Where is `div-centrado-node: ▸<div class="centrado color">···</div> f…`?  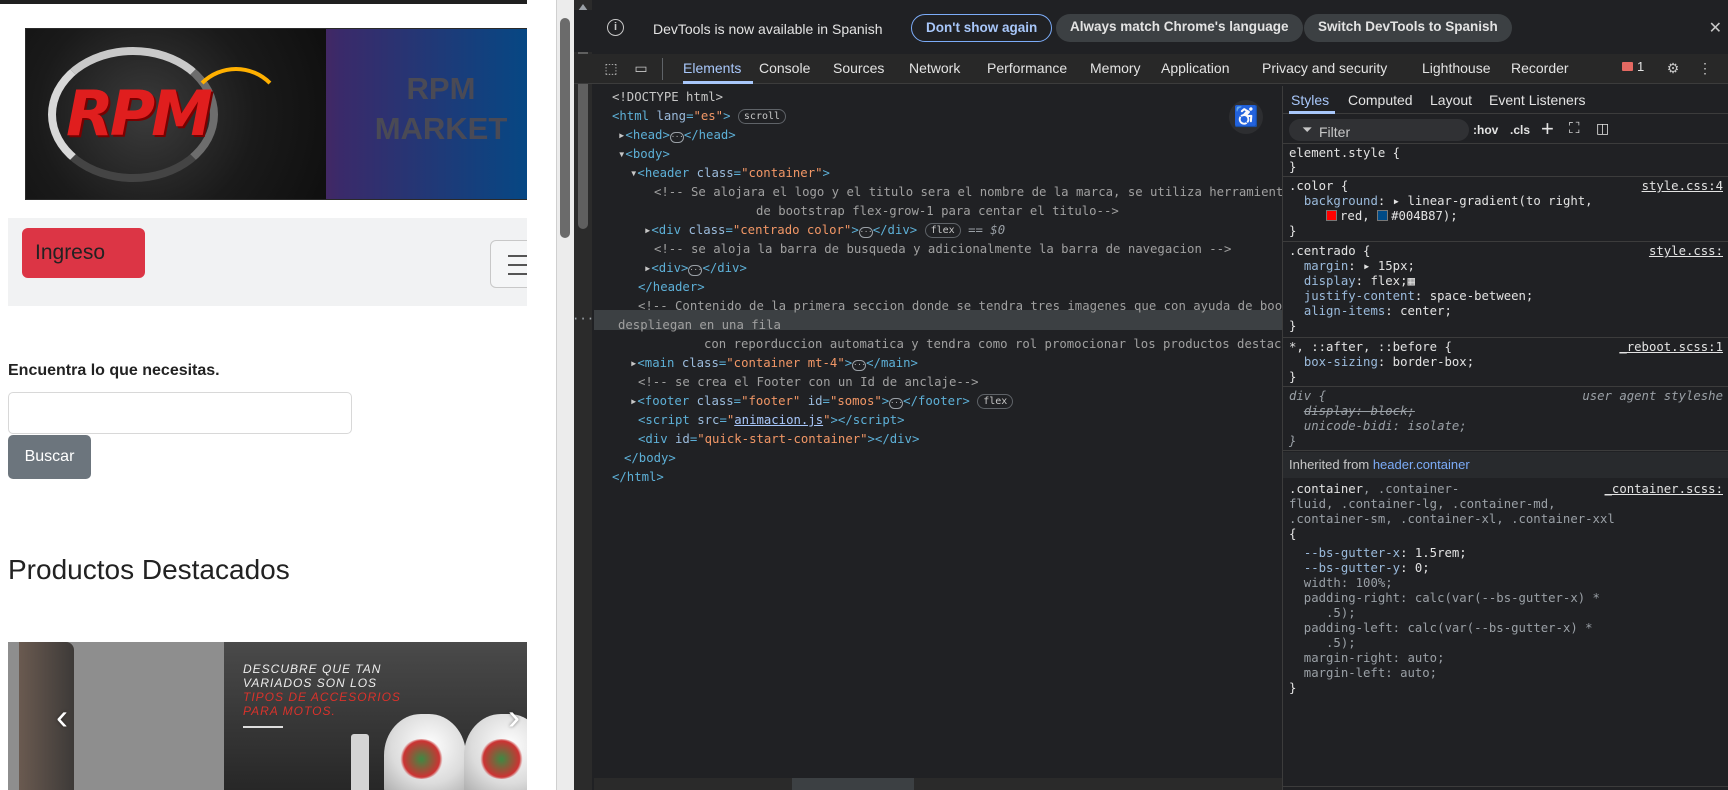 div-centrado-node: ▸<div class="centrado color">···</div> f… is located at coordinates (824, 230).